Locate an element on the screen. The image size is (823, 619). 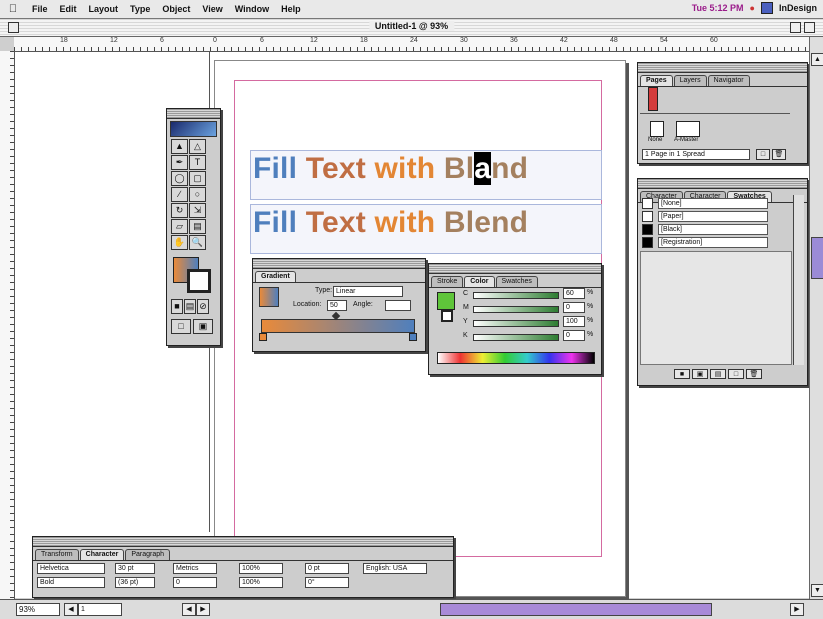
tab-color: Color is located at coordinates (479, 281).